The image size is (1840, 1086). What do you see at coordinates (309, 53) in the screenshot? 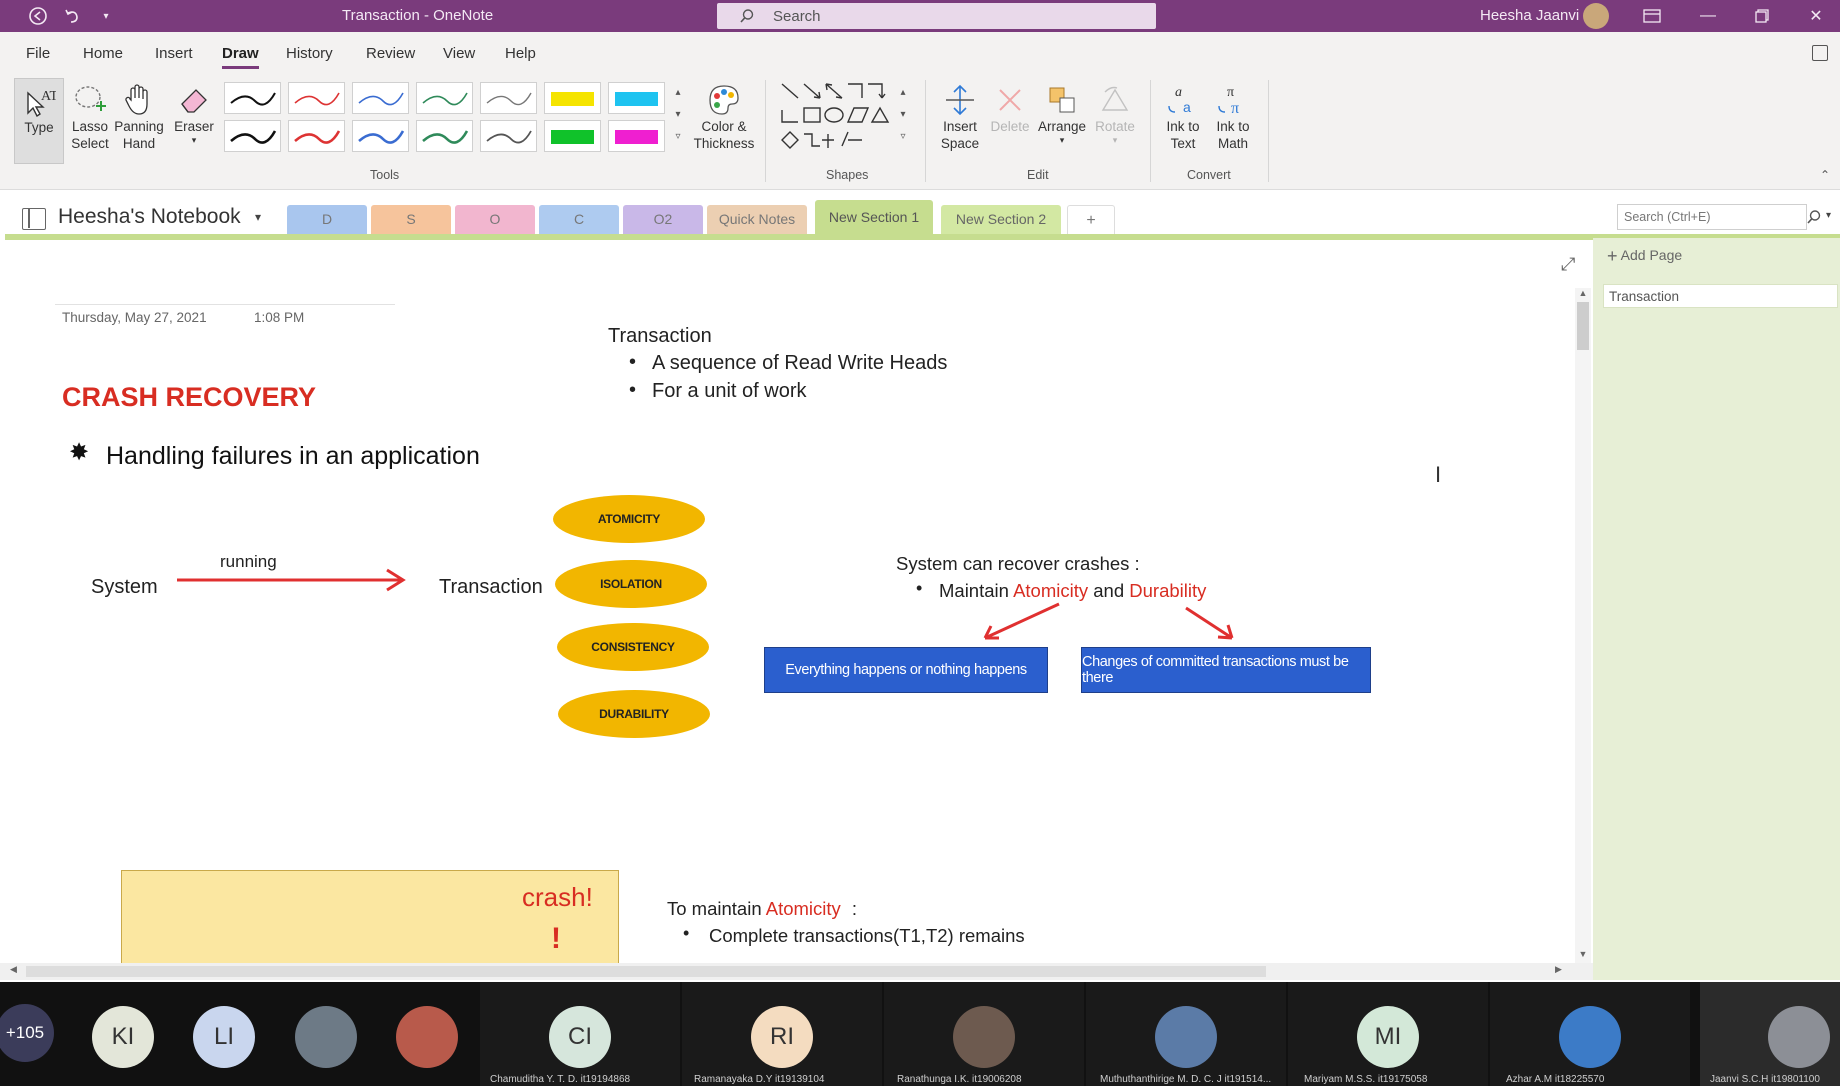
I see `menu-history: History` at bounding box center [309, 53].